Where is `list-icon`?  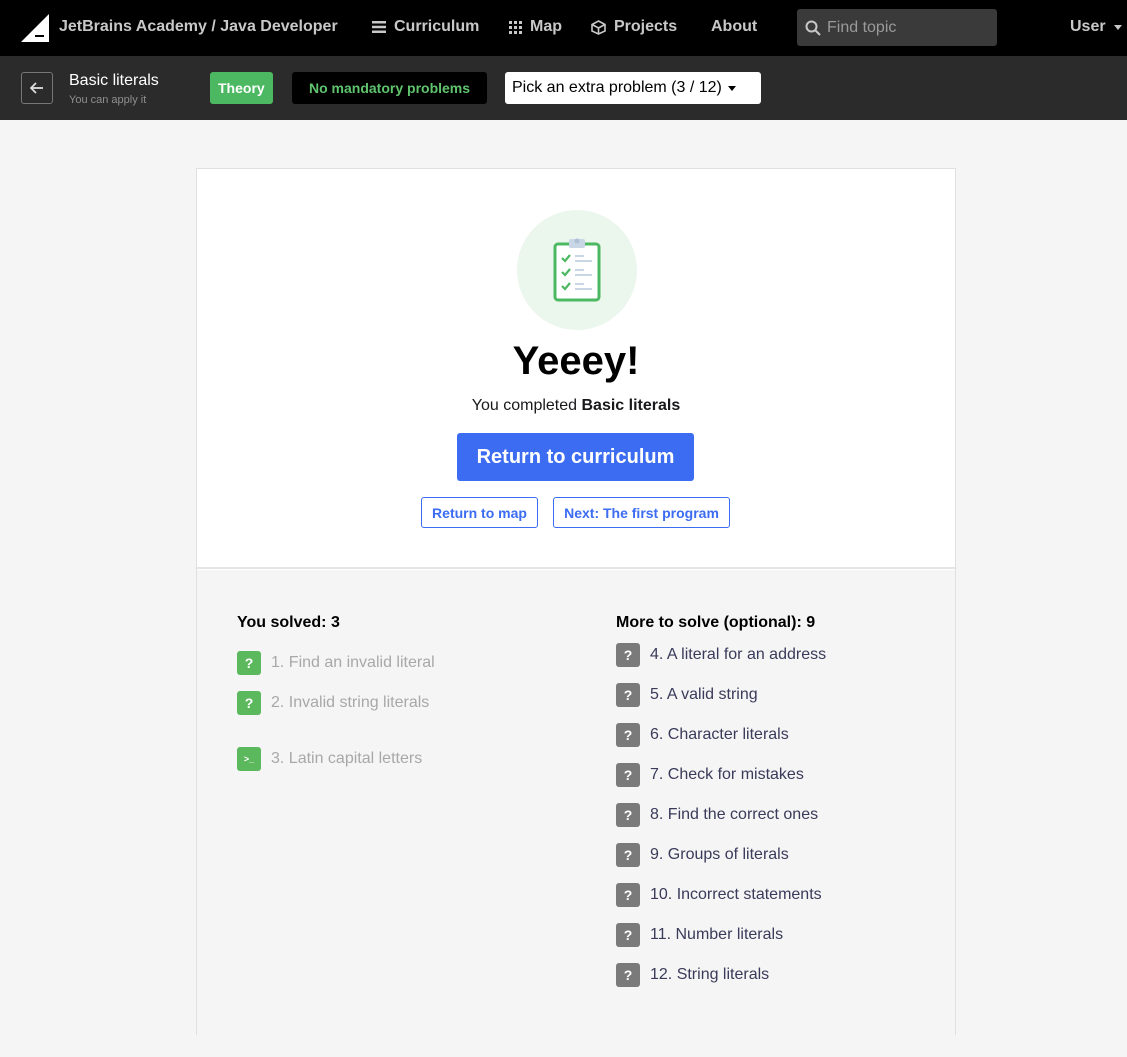
list-icon is located at coordinates (379, 27).